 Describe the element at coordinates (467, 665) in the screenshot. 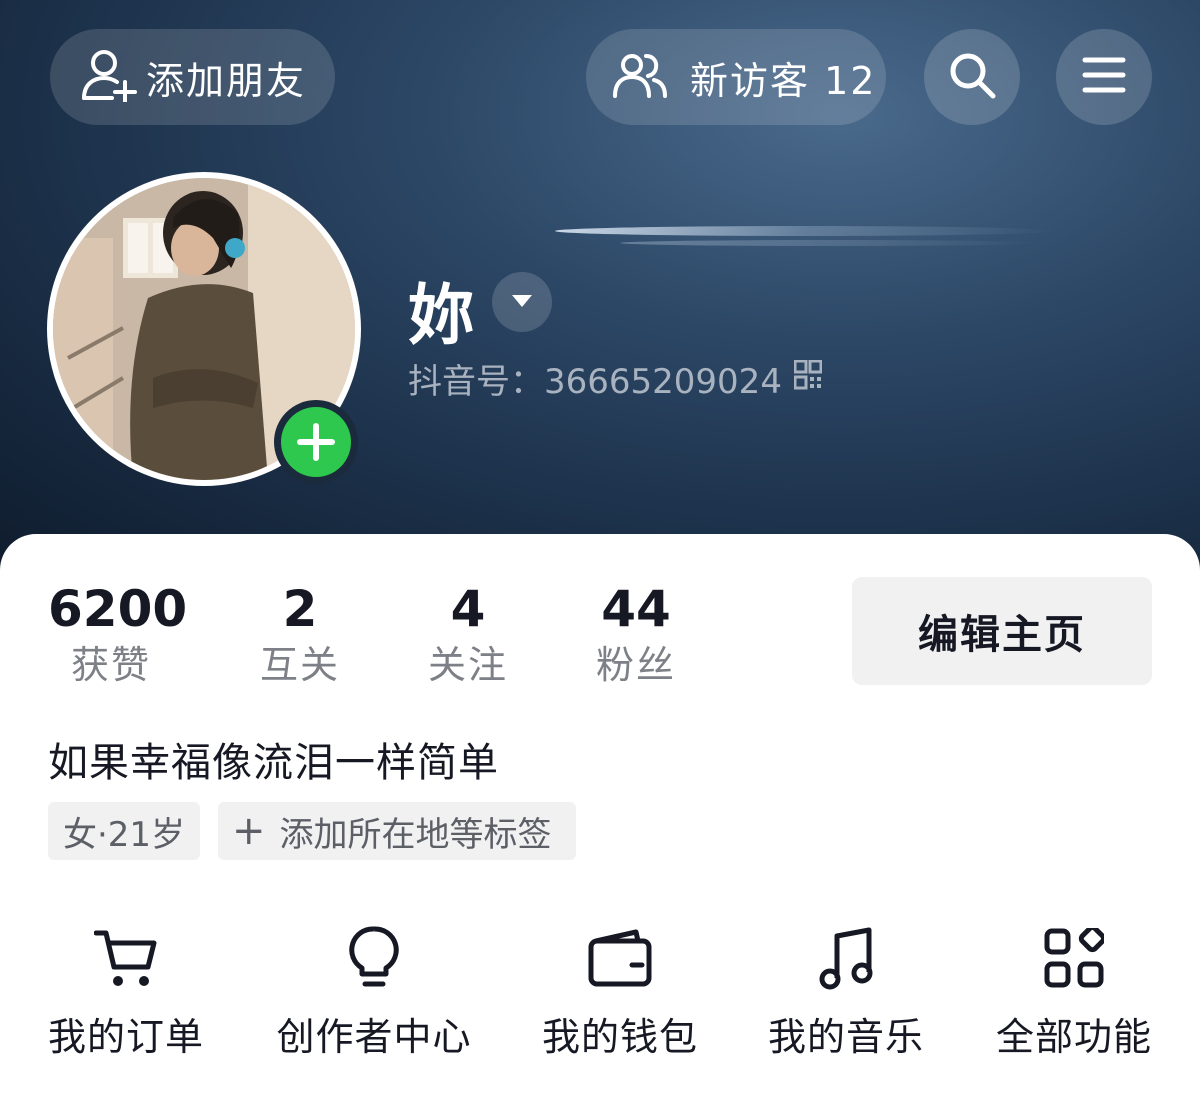

I see `stat-following-label: 关注` at that location.